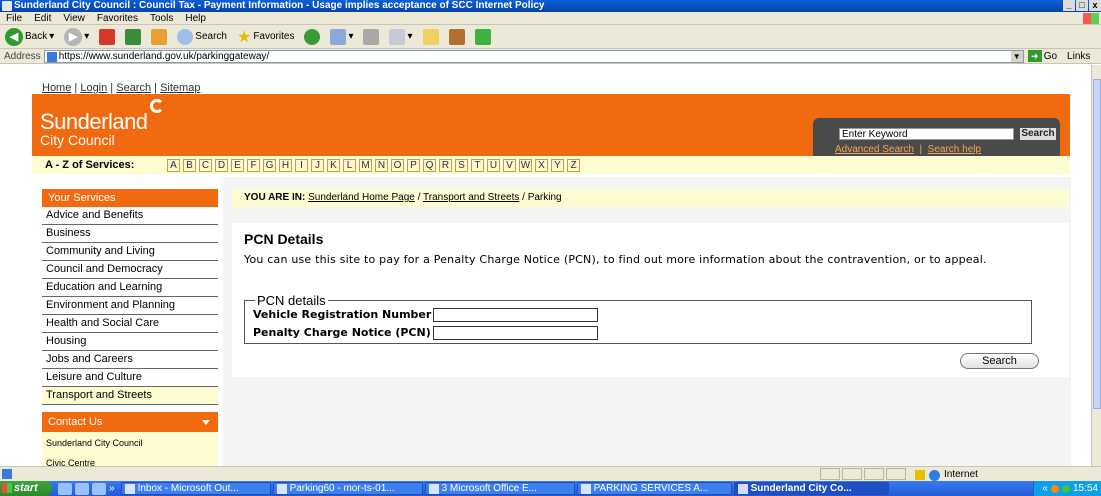 The width and height of the screenshot is (1101, 496). What do you see at coordinates (557, 165) in the screenshot?
I see `az-letter: Y` at bounding box center [557, 165].